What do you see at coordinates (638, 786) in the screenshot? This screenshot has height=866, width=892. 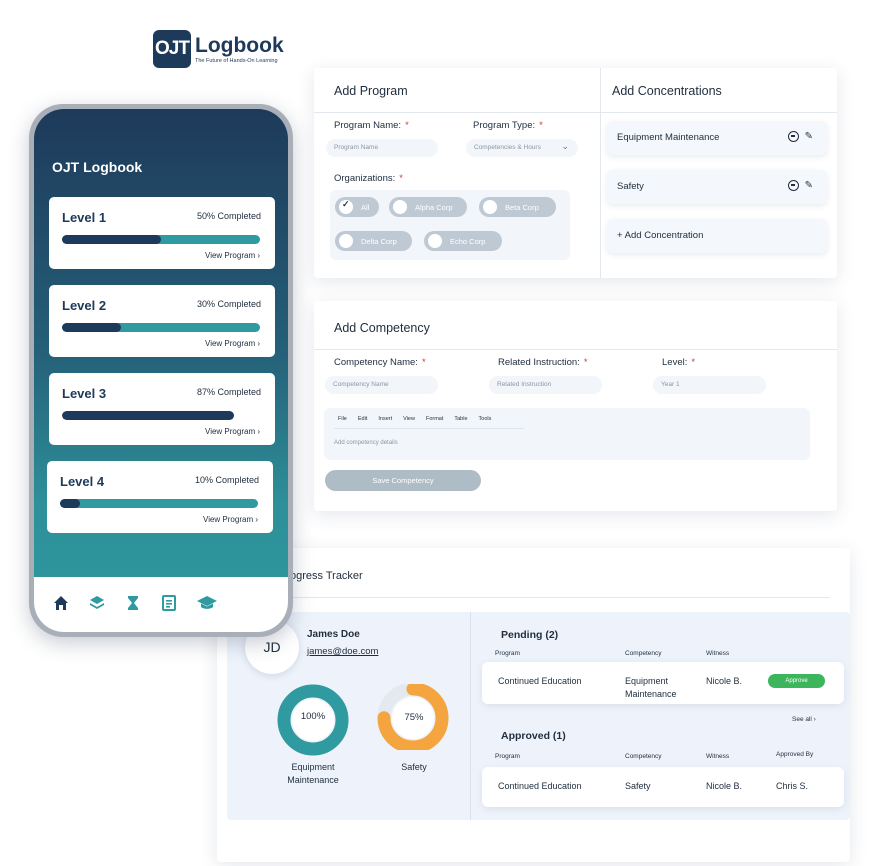 I see `cell-competency: Safety` at bounding box center [638, 786].